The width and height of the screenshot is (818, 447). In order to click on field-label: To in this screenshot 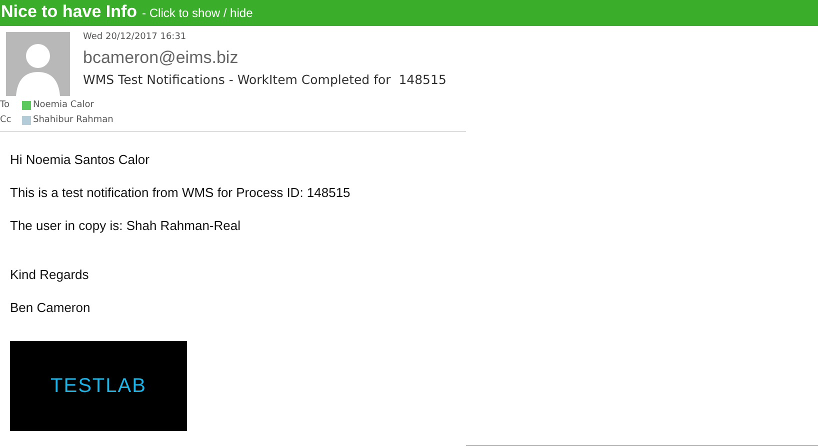, I will do `click(5, 105)`.